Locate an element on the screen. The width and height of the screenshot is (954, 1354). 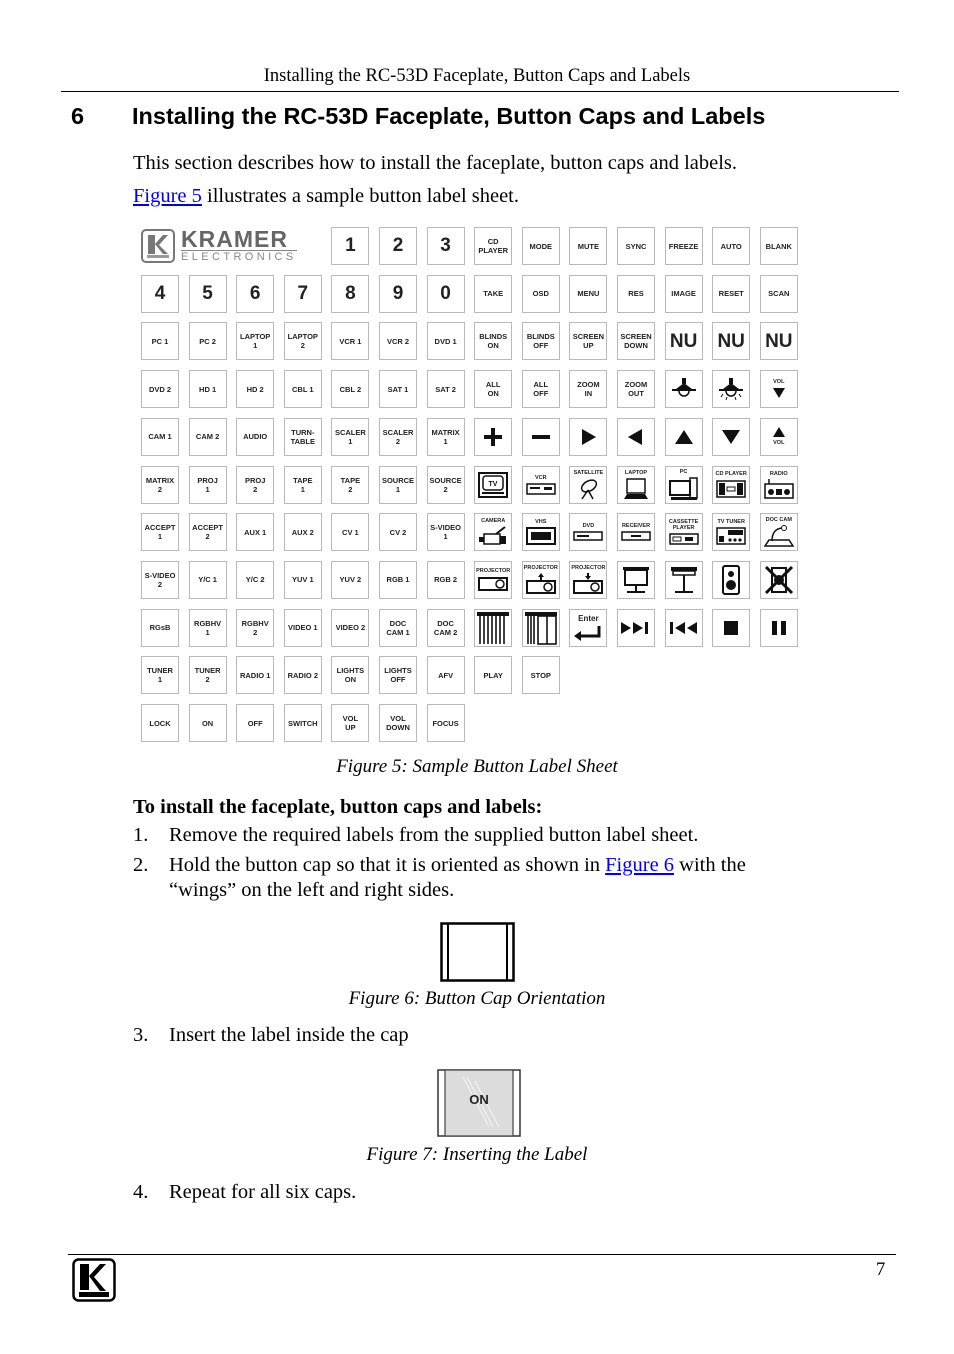
vcr-icon is located at coordinates (541, 488).